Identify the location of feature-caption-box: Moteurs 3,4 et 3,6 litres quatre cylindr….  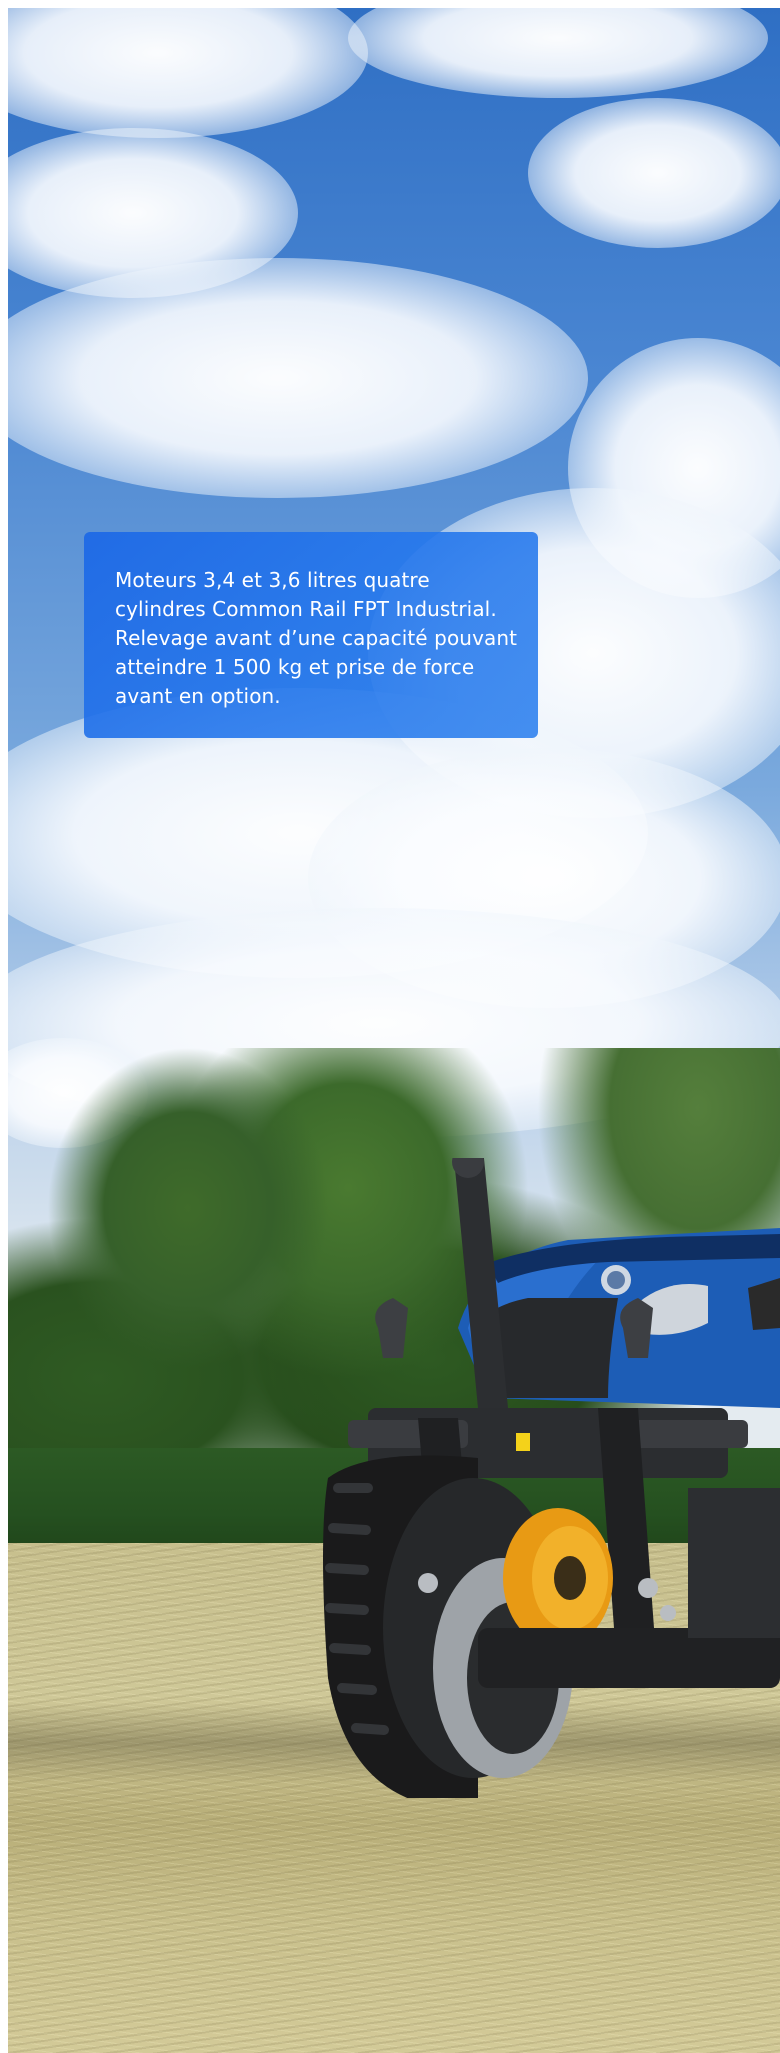
(311, 635).